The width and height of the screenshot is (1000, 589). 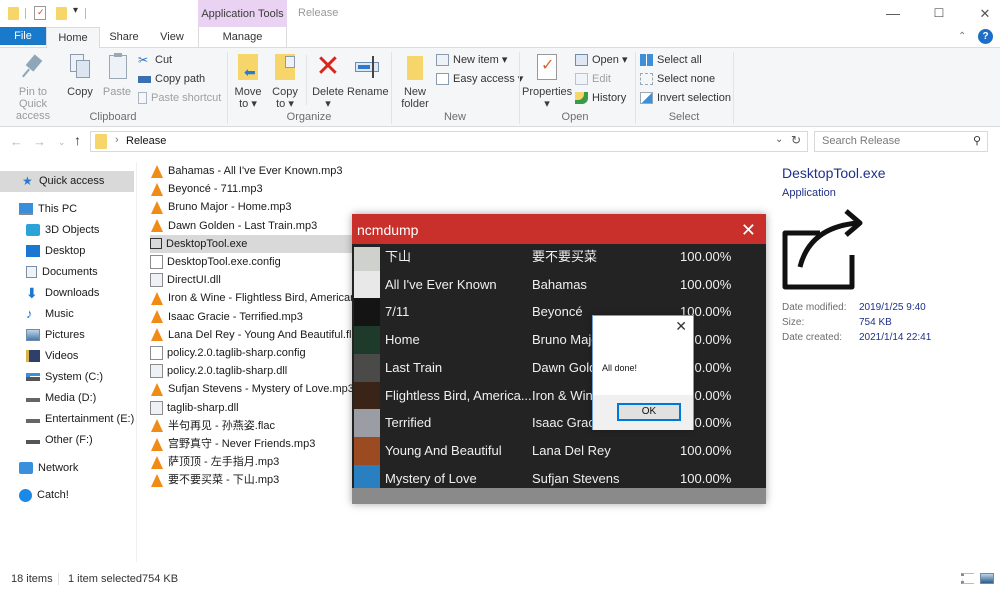 I want to click on song-title: Young And Beautiful, so click(x=443, y=450).